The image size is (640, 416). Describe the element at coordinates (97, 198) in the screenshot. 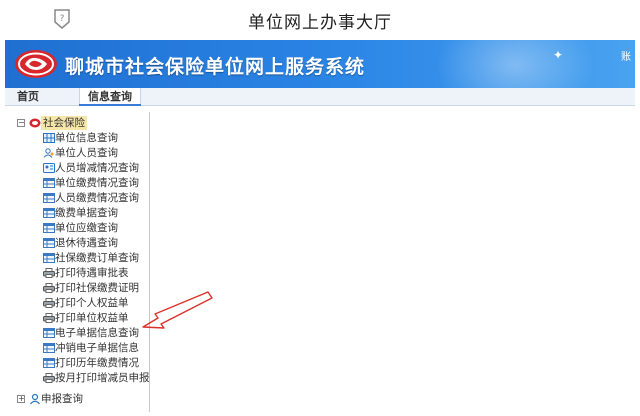

I see `tree-item-label: 人员缴费情况查询` at that location.